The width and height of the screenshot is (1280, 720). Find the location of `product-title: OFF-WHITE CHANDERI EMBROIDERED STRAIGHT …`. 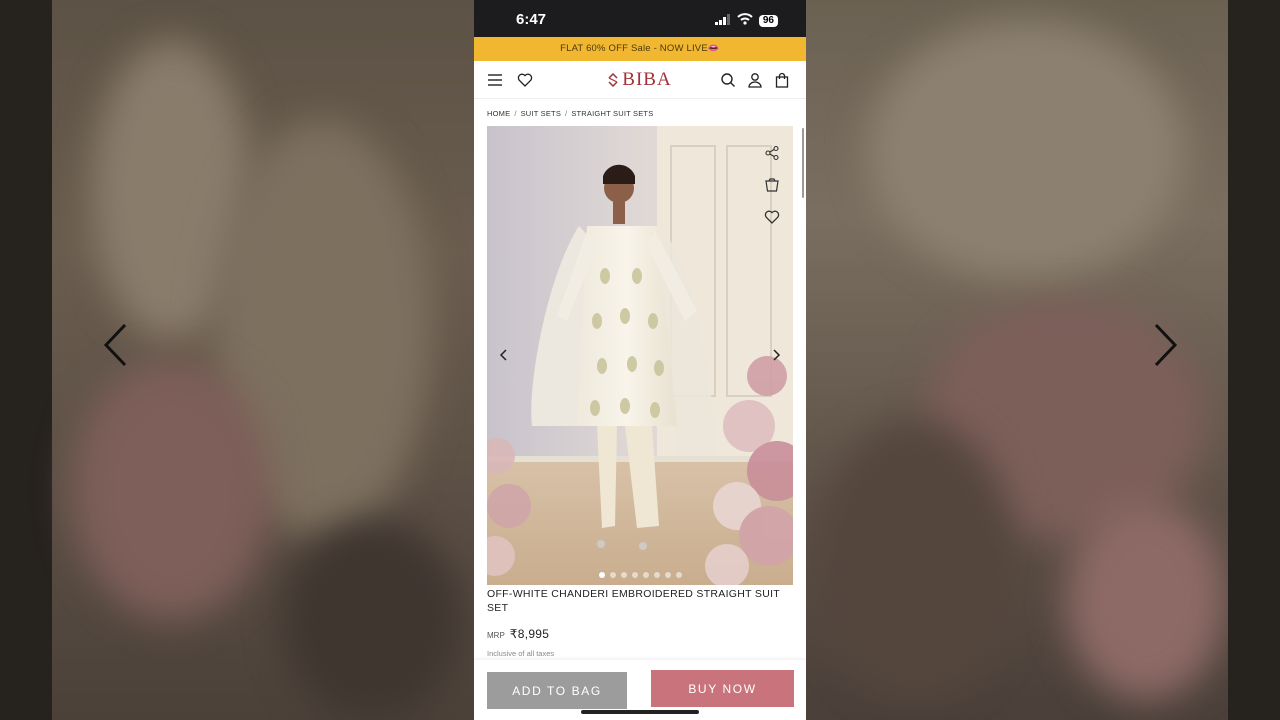

product-title: OFF-WHITE CHANDERI EMBROIDERED STRAIGHT … is located at coordinates (633, 601).